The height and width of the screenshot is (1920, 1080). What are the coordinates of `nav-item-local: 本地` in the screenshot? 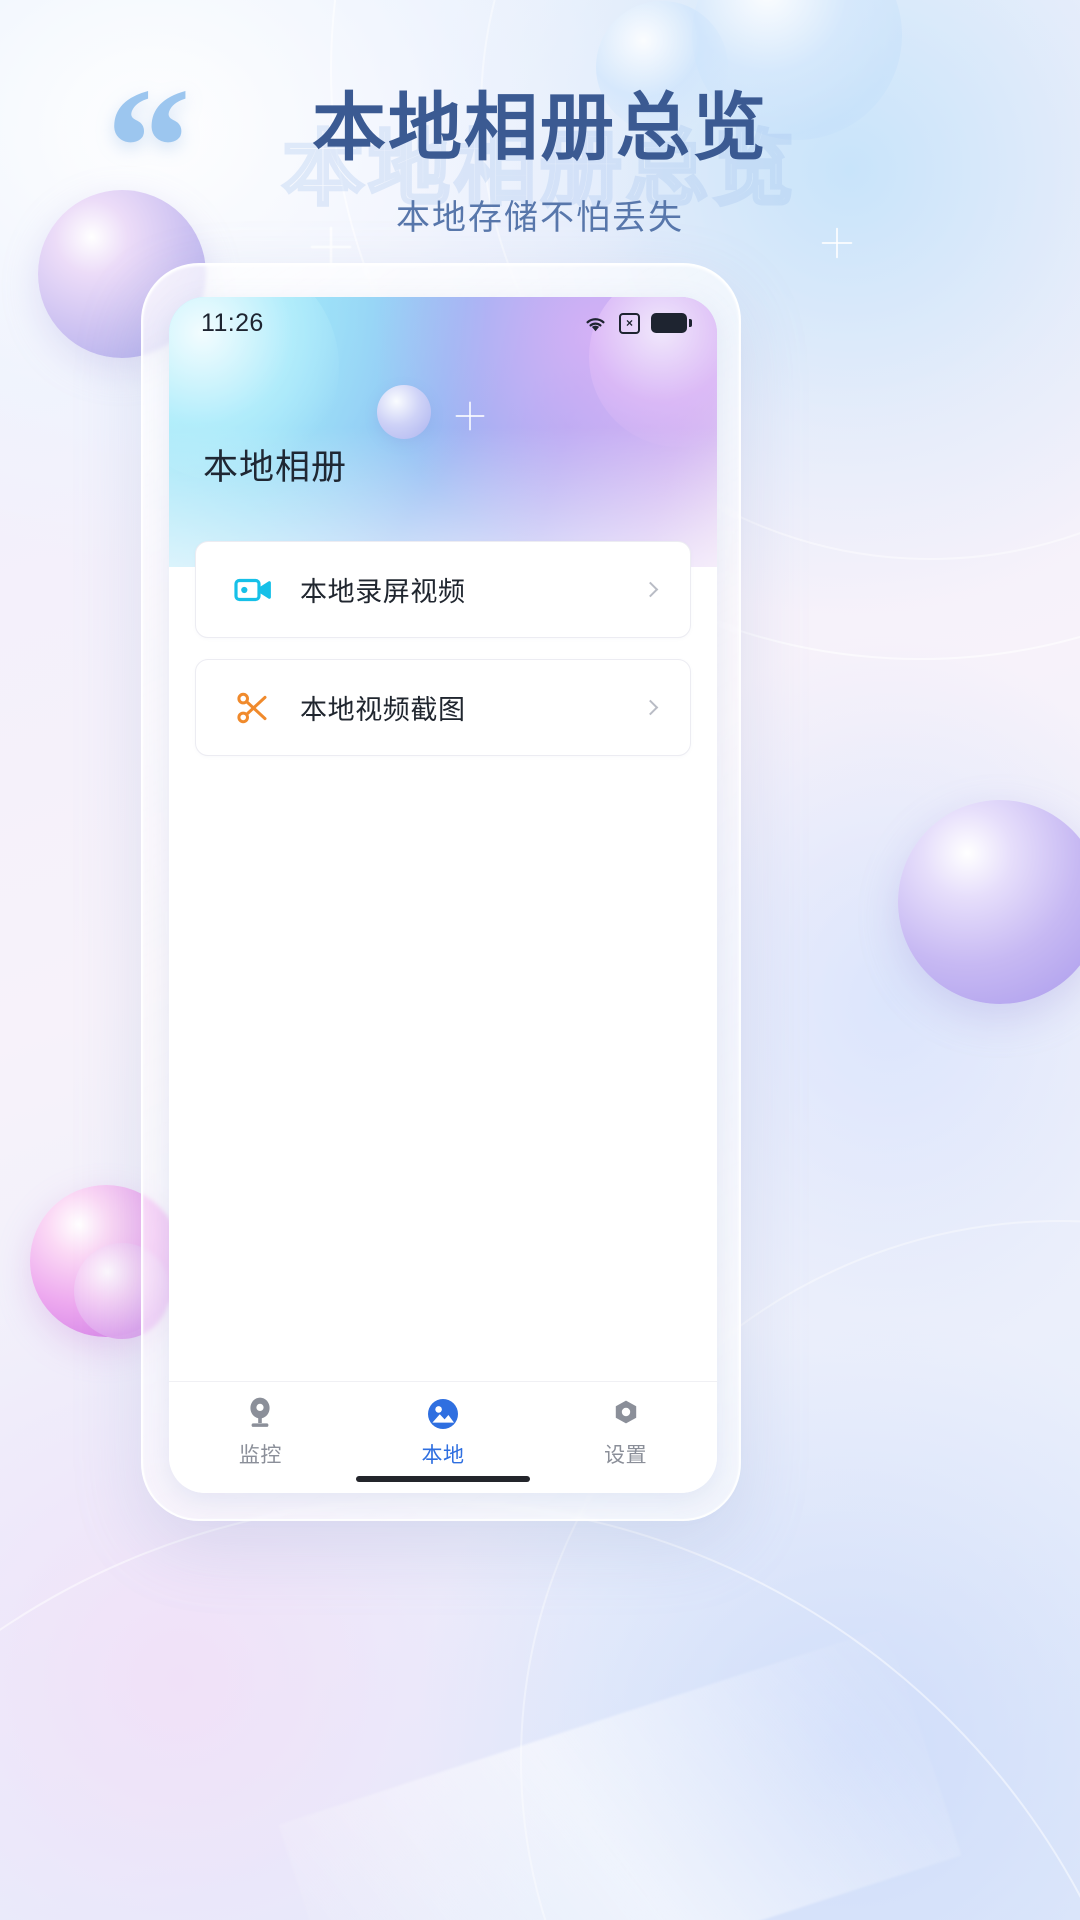 It's located at (443, 1432).